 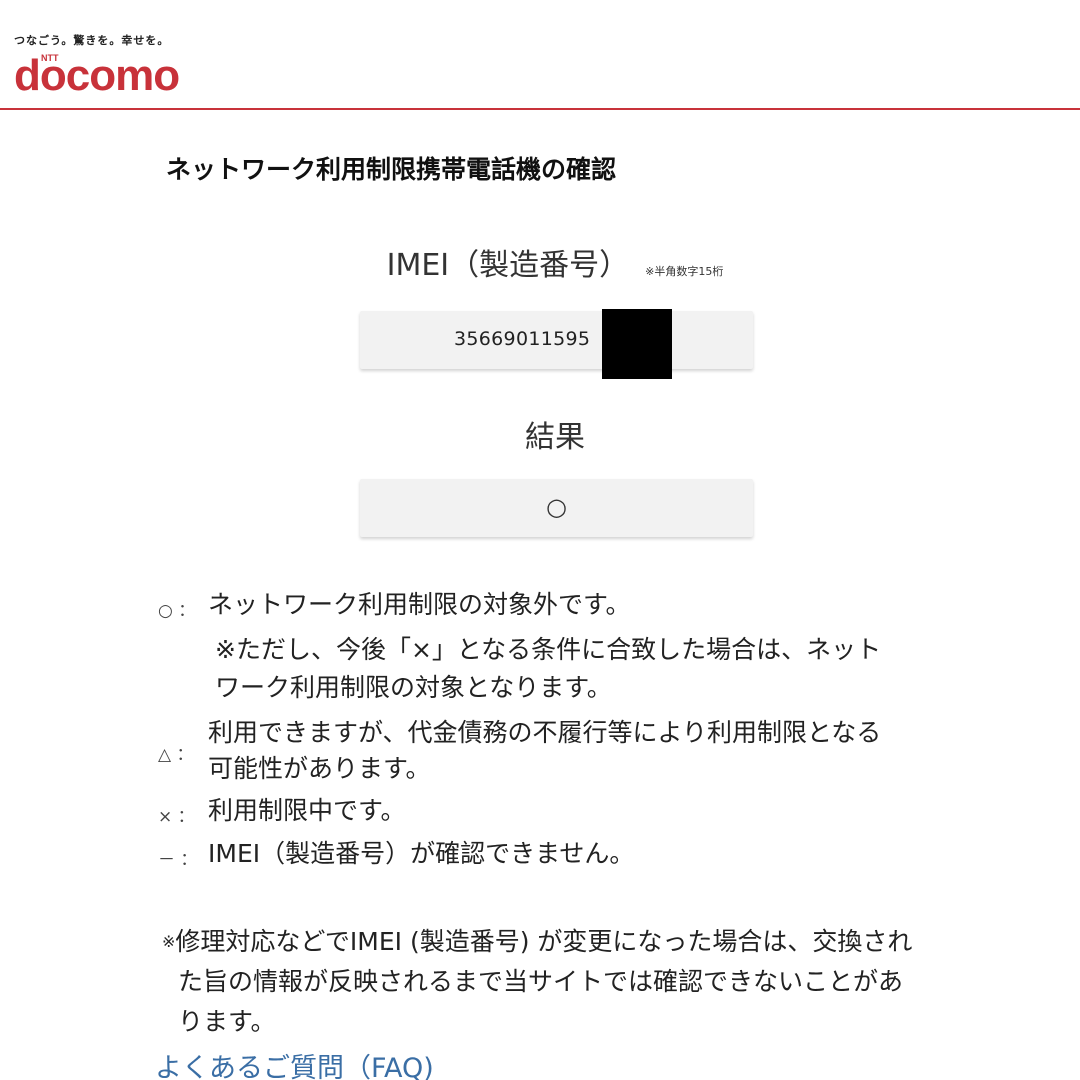 What do you see at coordinates (97, 75) in the screenshot?
I see `logo-wordmark: docomo` at bounding box center [97, 75].